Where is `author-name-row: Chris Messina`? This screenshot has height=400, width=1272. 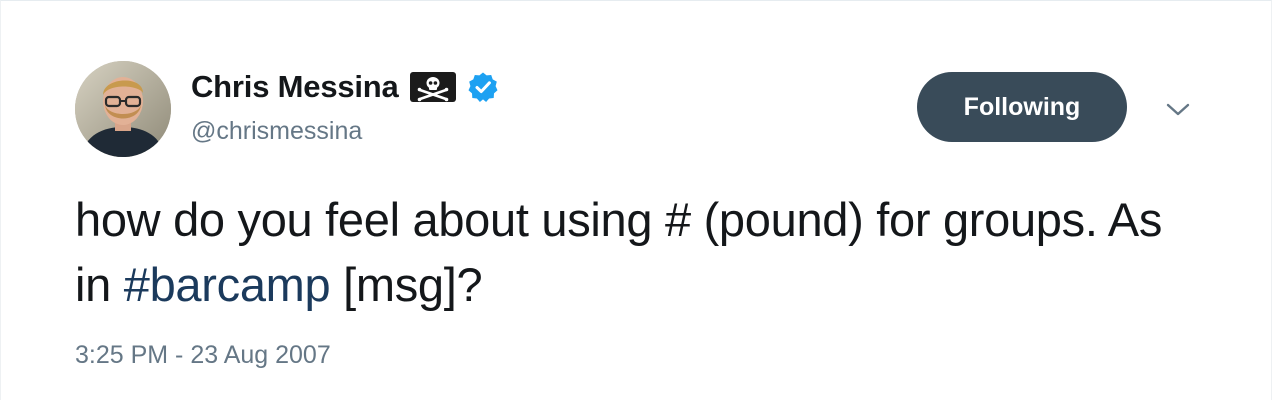 author-name-row: Chris Messina is located at coordinates (345, 87).